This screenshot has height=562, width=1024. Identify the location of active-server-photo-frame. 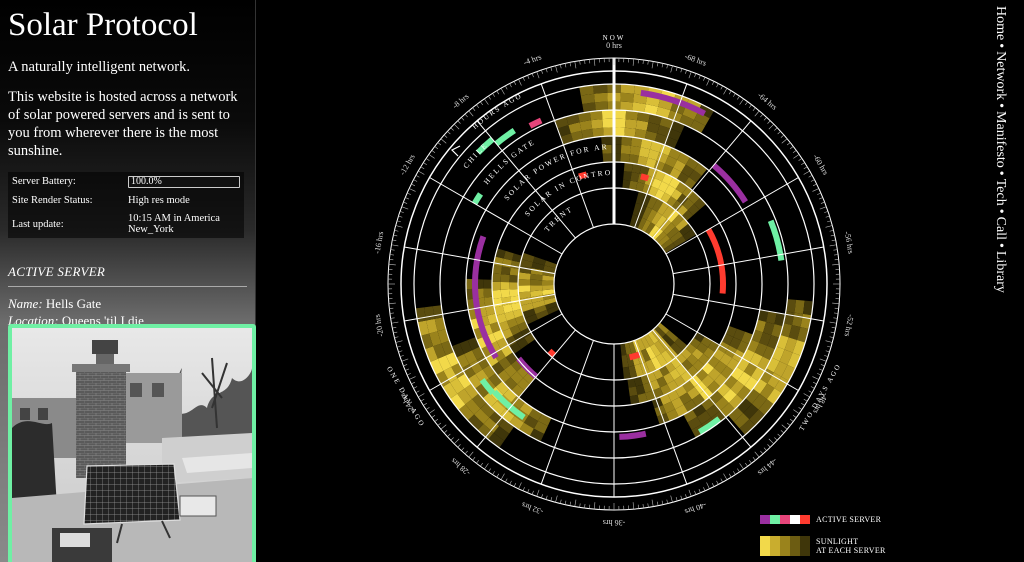
(132, 443).